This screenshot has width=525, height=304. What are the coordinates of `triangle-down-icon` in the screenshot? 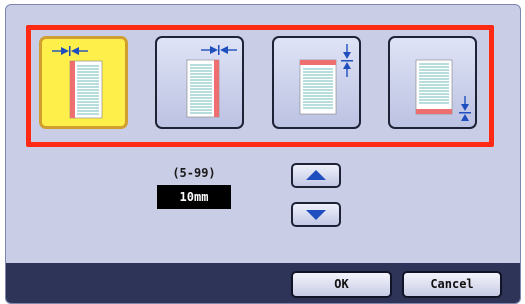 It's located at (316, 215).